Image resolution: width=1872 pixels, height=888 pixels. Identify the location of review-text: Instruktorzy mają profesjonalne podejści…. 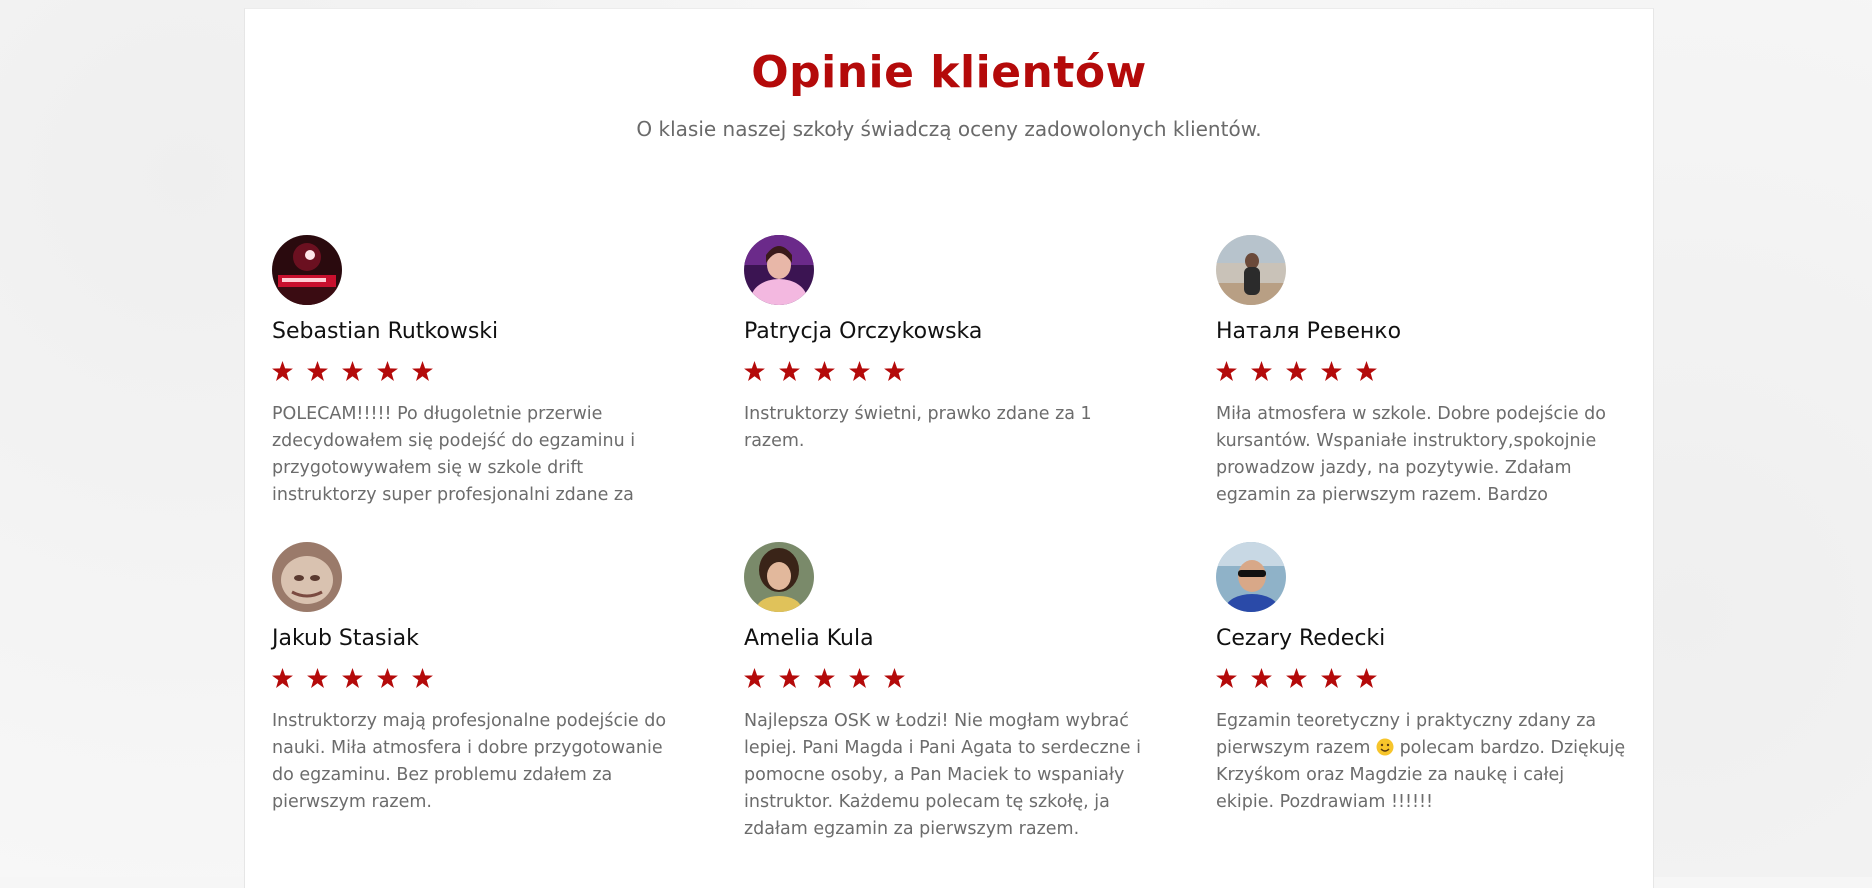
(469, 761).